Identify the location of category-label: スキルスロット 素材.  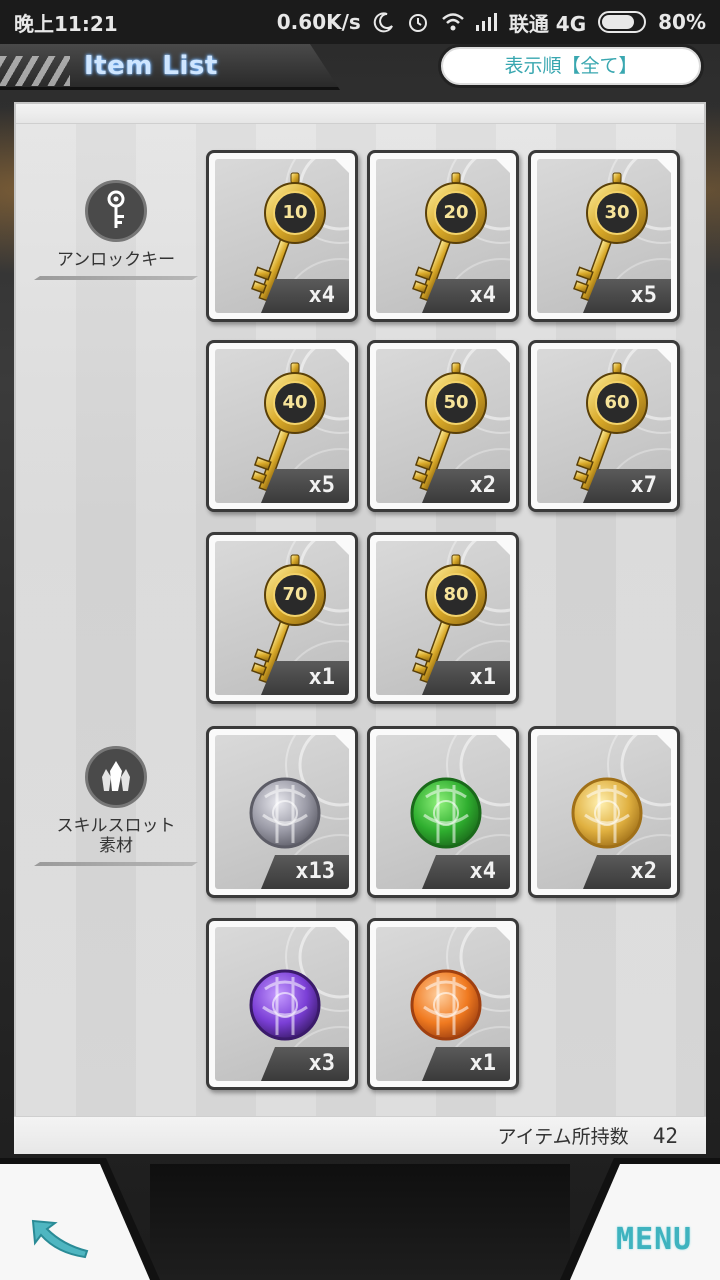
(116, 836).